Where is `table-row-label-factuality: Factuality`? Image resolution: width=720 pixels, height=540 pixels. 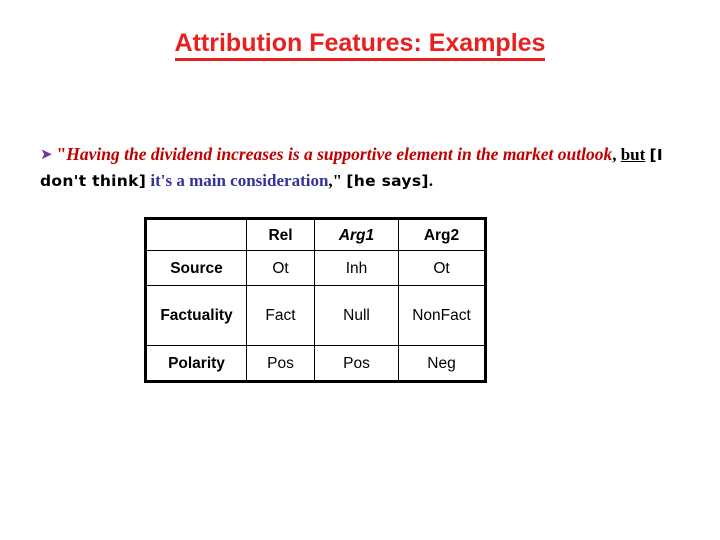 table-row-label-factuality: Factuality is located at coordinates (196, 315).